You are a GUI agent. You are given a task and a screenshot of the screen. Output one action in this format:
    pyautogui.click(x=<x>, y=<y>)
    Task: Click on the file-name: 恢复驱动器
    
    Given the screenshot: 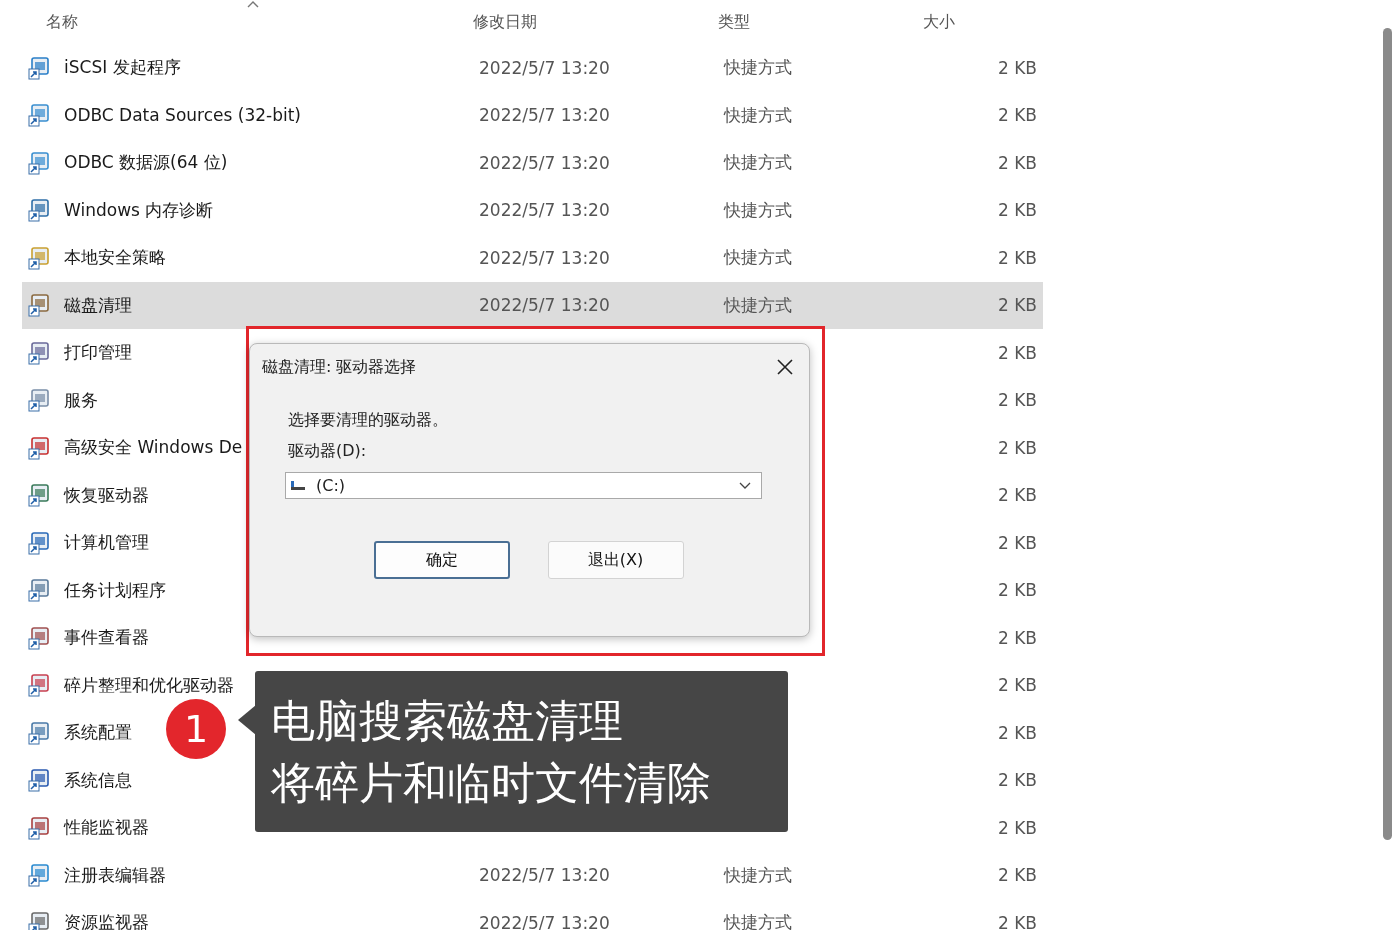 What is the action you would take?
    pyautogui.click(x=106, y=495)
    